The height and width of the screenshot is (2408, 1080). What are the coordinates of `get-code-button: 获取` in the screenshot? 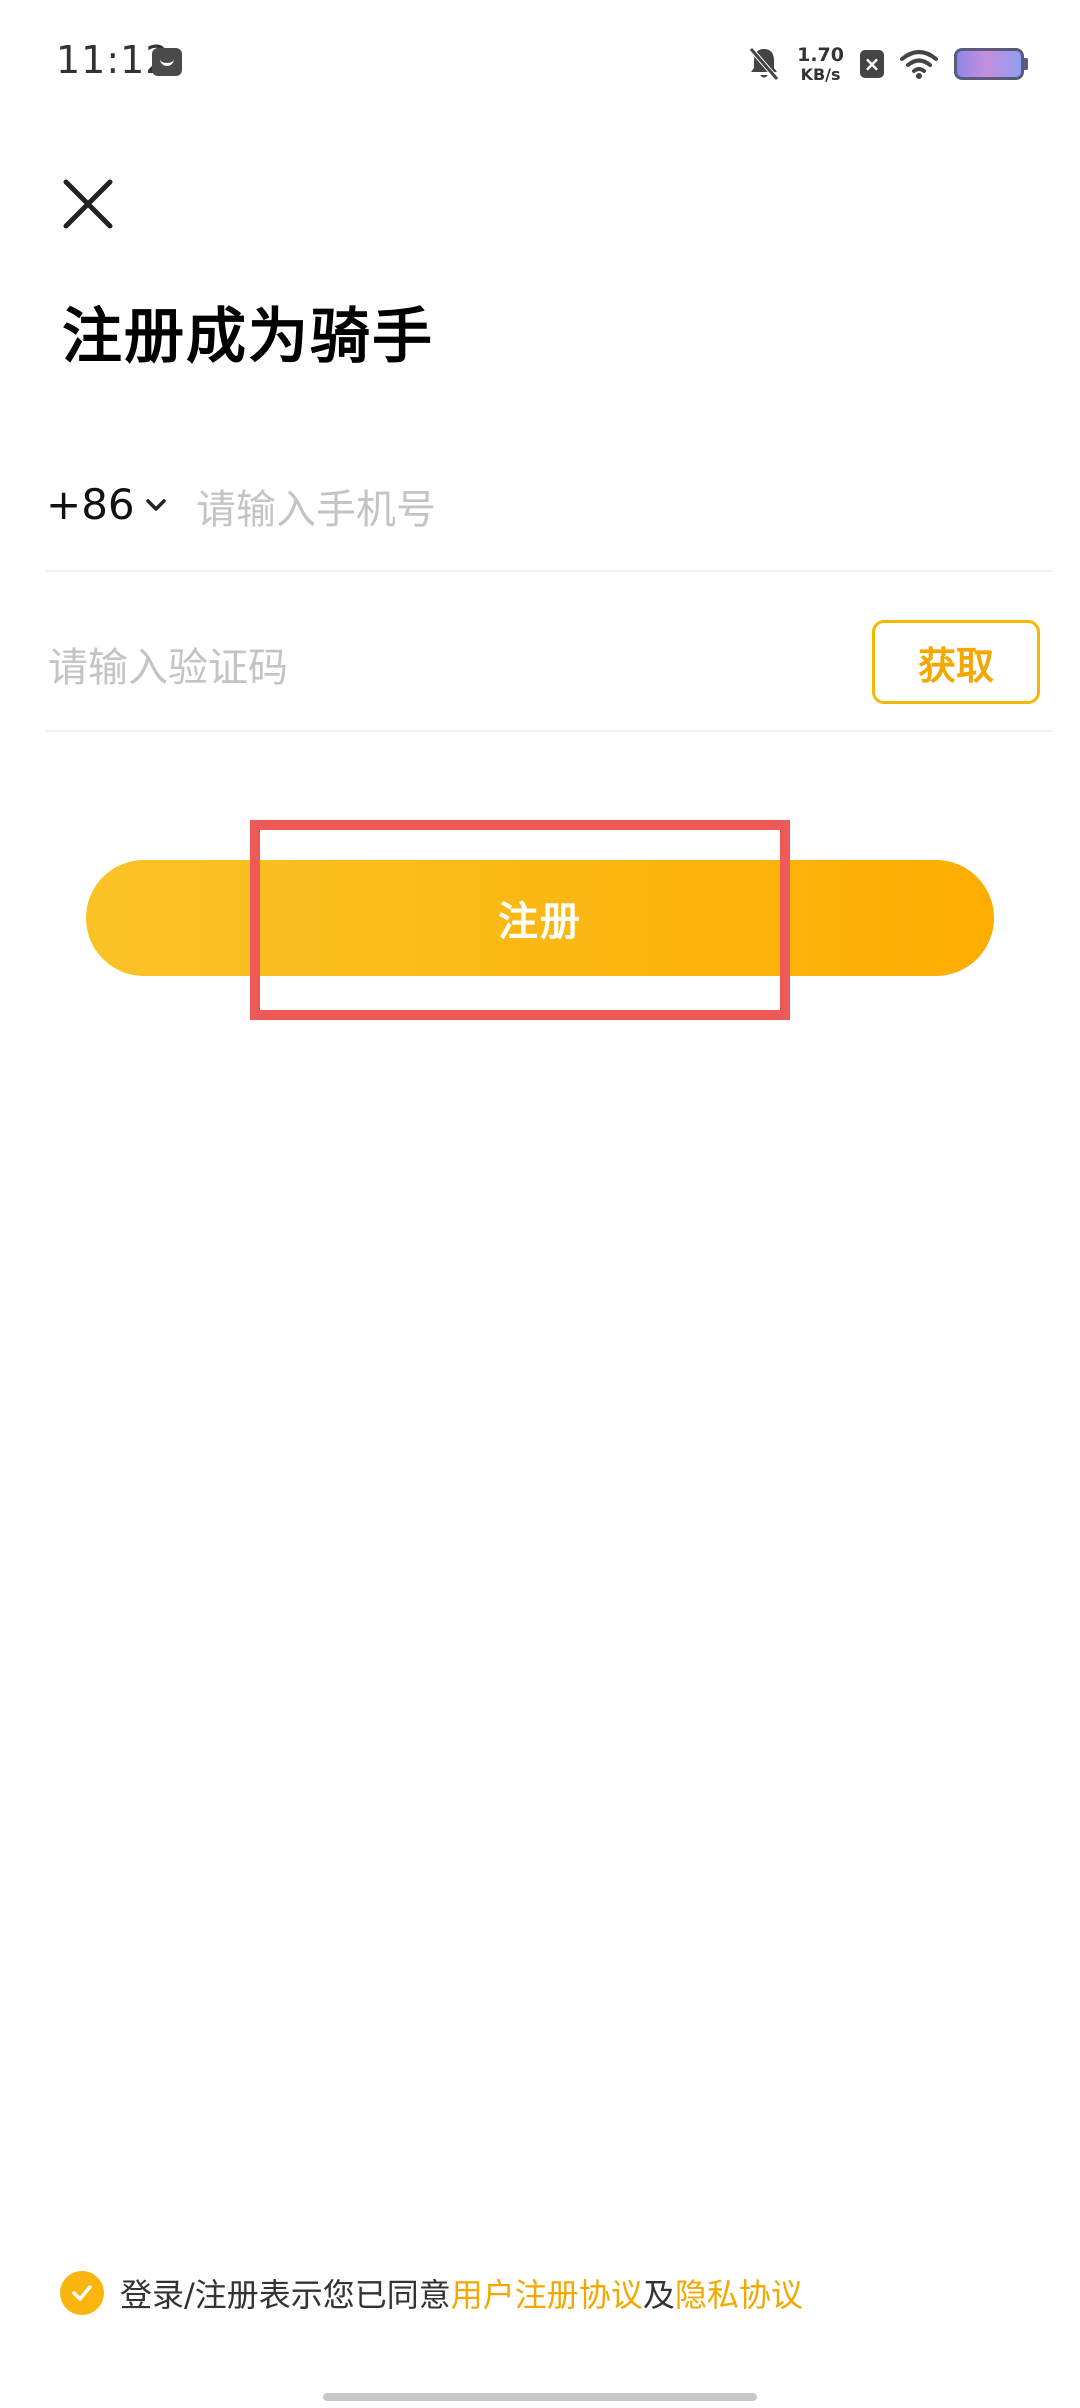 It's located at (956, 662).